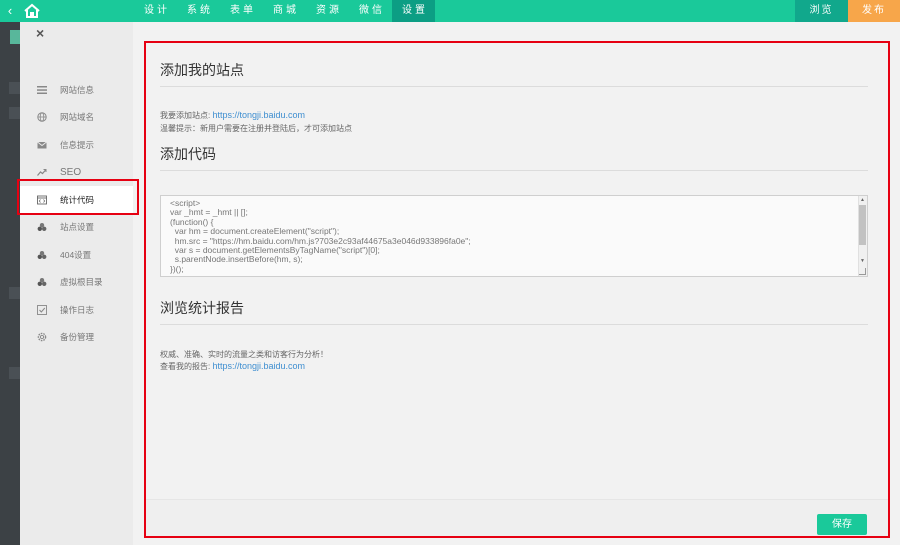  Describe the element at coordinates (188, 154) in the screenshot. I see `section-title-add-code: 添加代码` at that location.